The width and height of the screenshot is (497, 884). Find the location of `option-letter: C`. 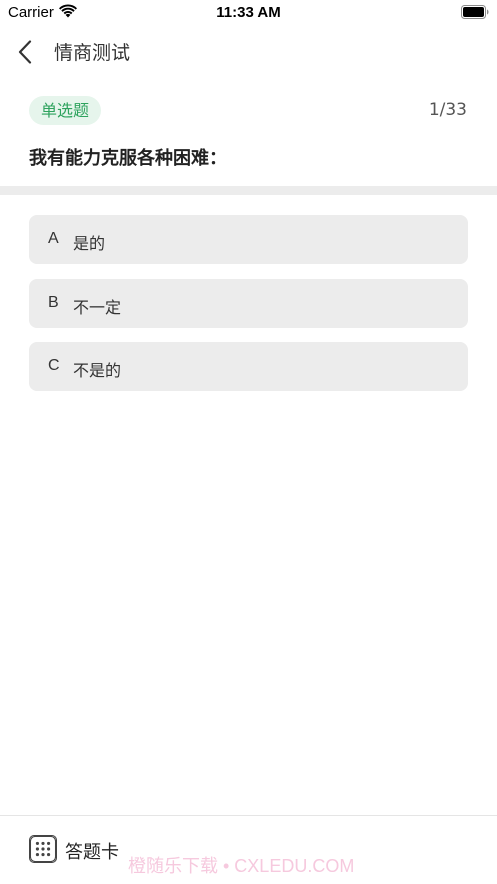

option-letter: C is located at coordinates (54, 365).